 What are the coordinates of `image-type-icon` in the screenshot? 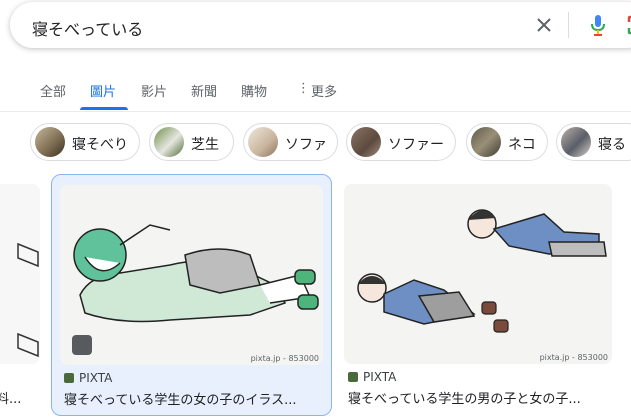 It's located at (82, 345).